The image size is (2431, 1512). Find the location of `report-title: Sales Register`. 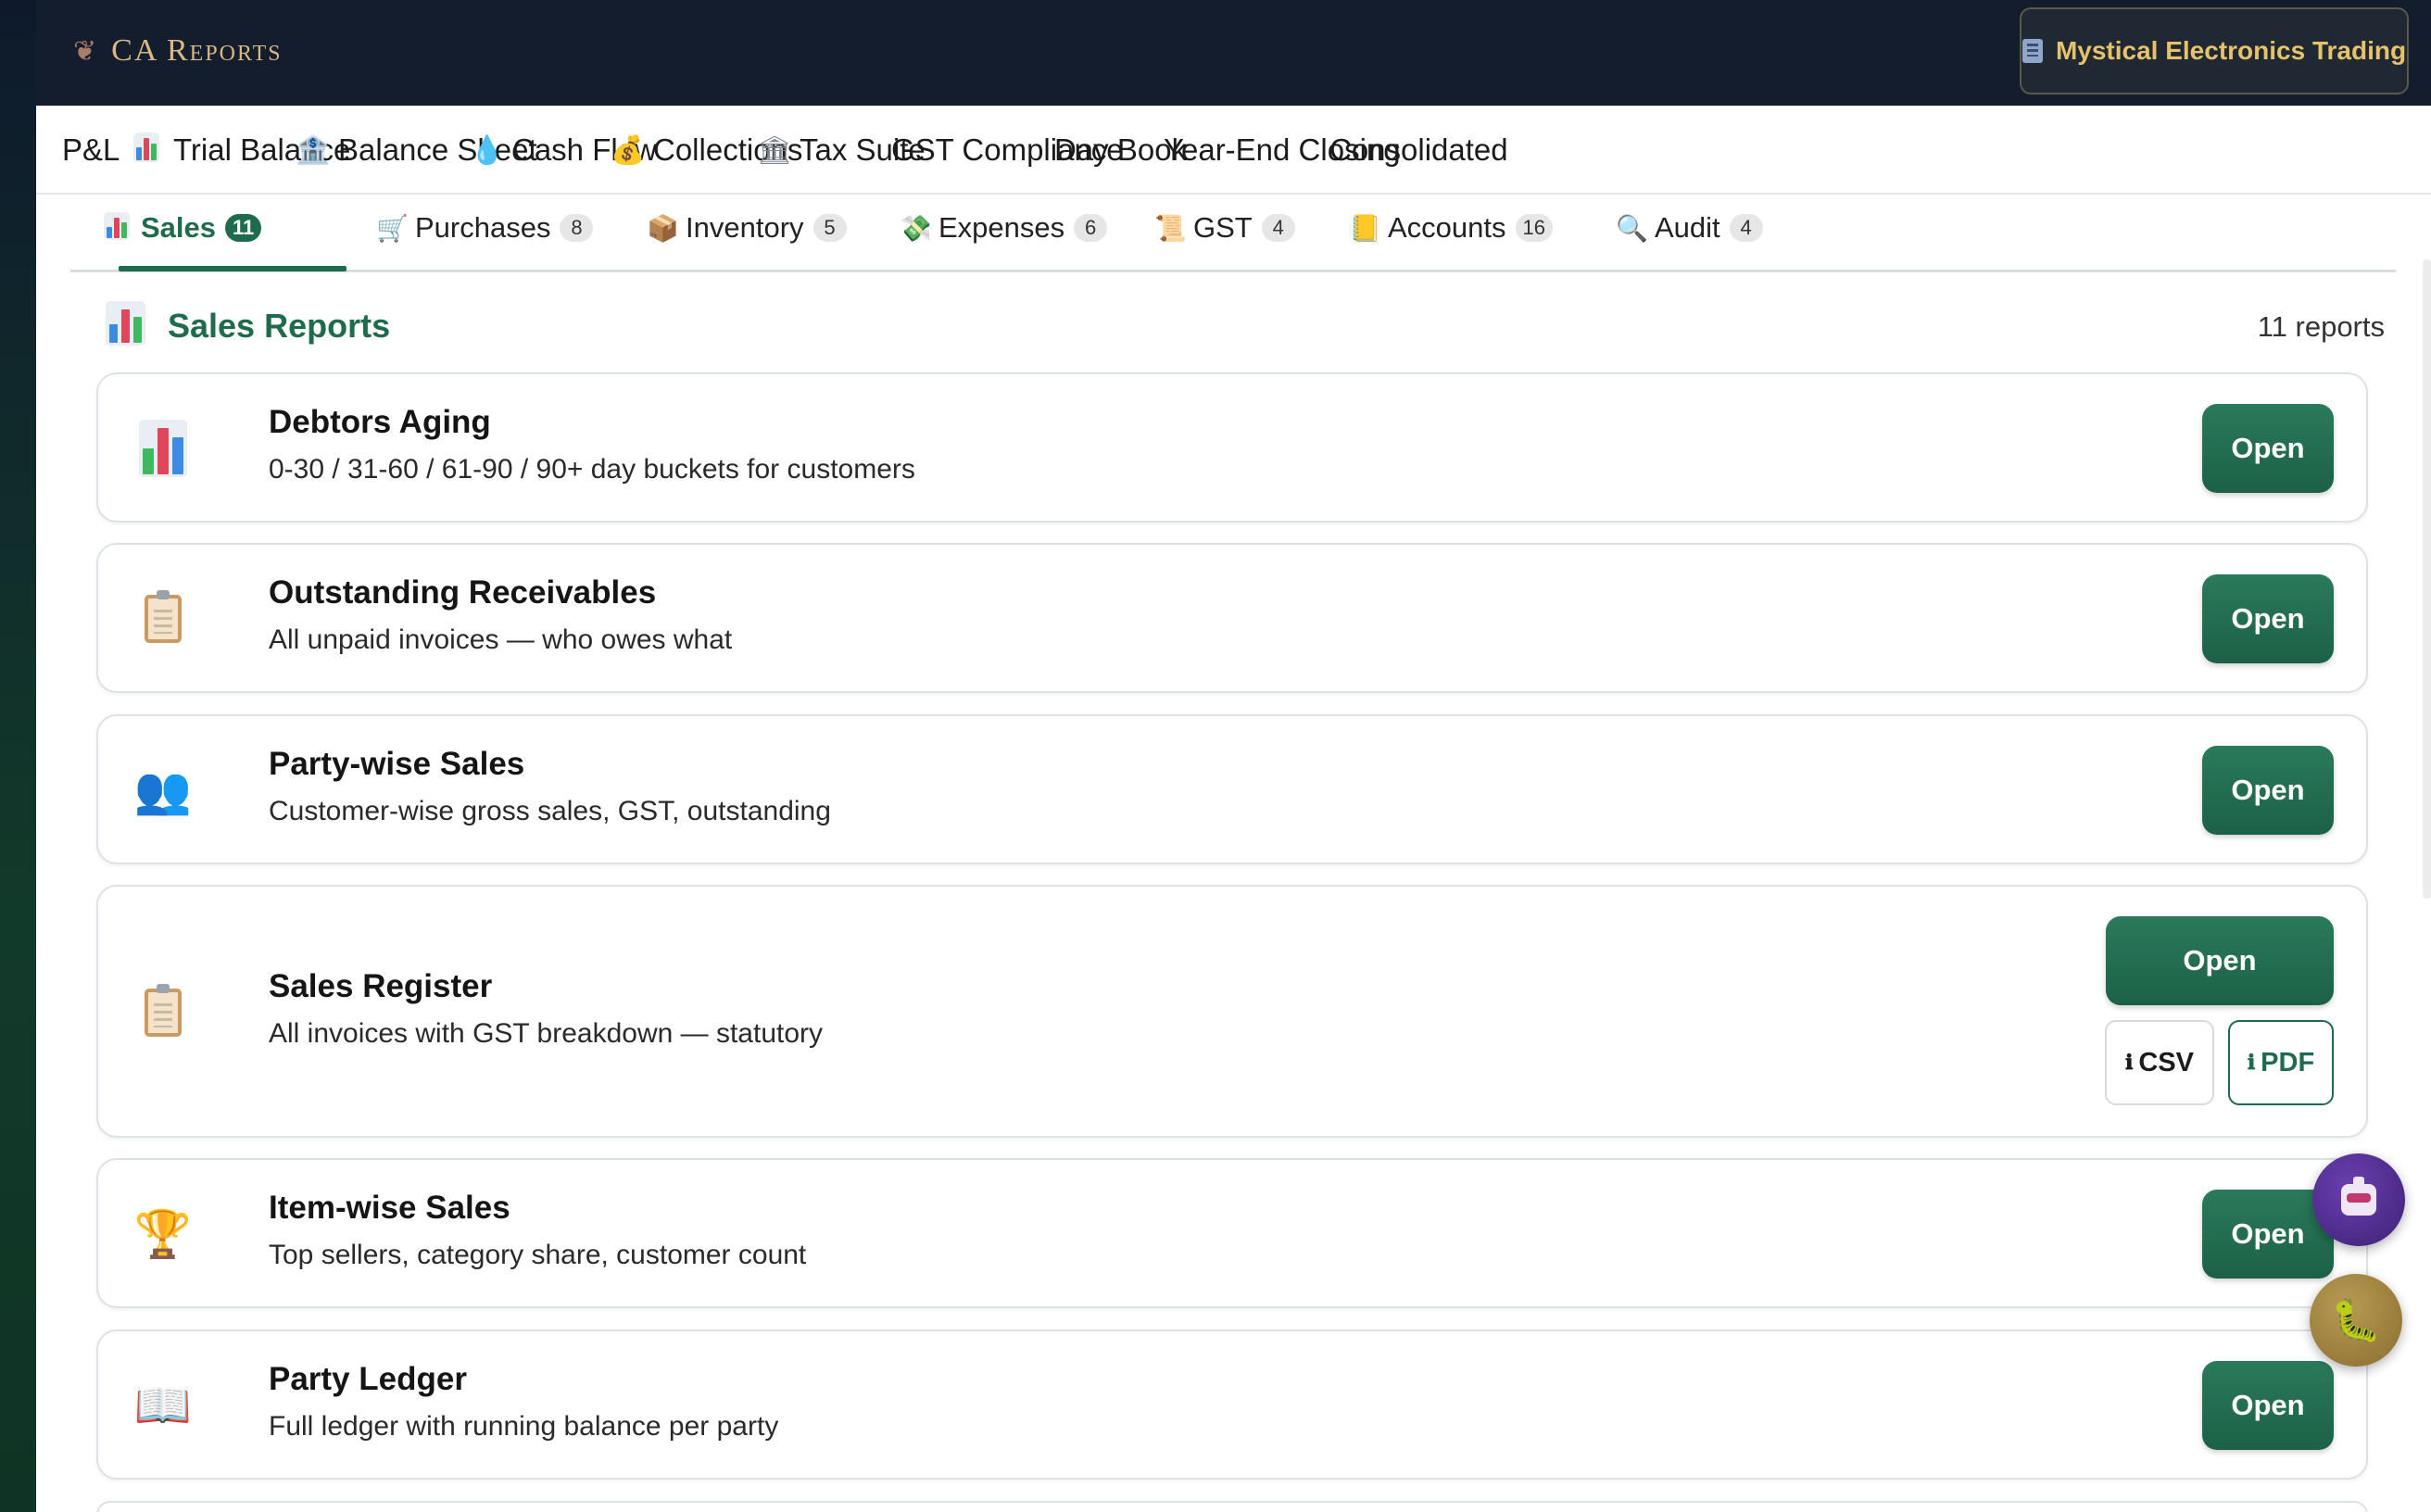

report-title: Sales Register is located at coordinates (381, 986).